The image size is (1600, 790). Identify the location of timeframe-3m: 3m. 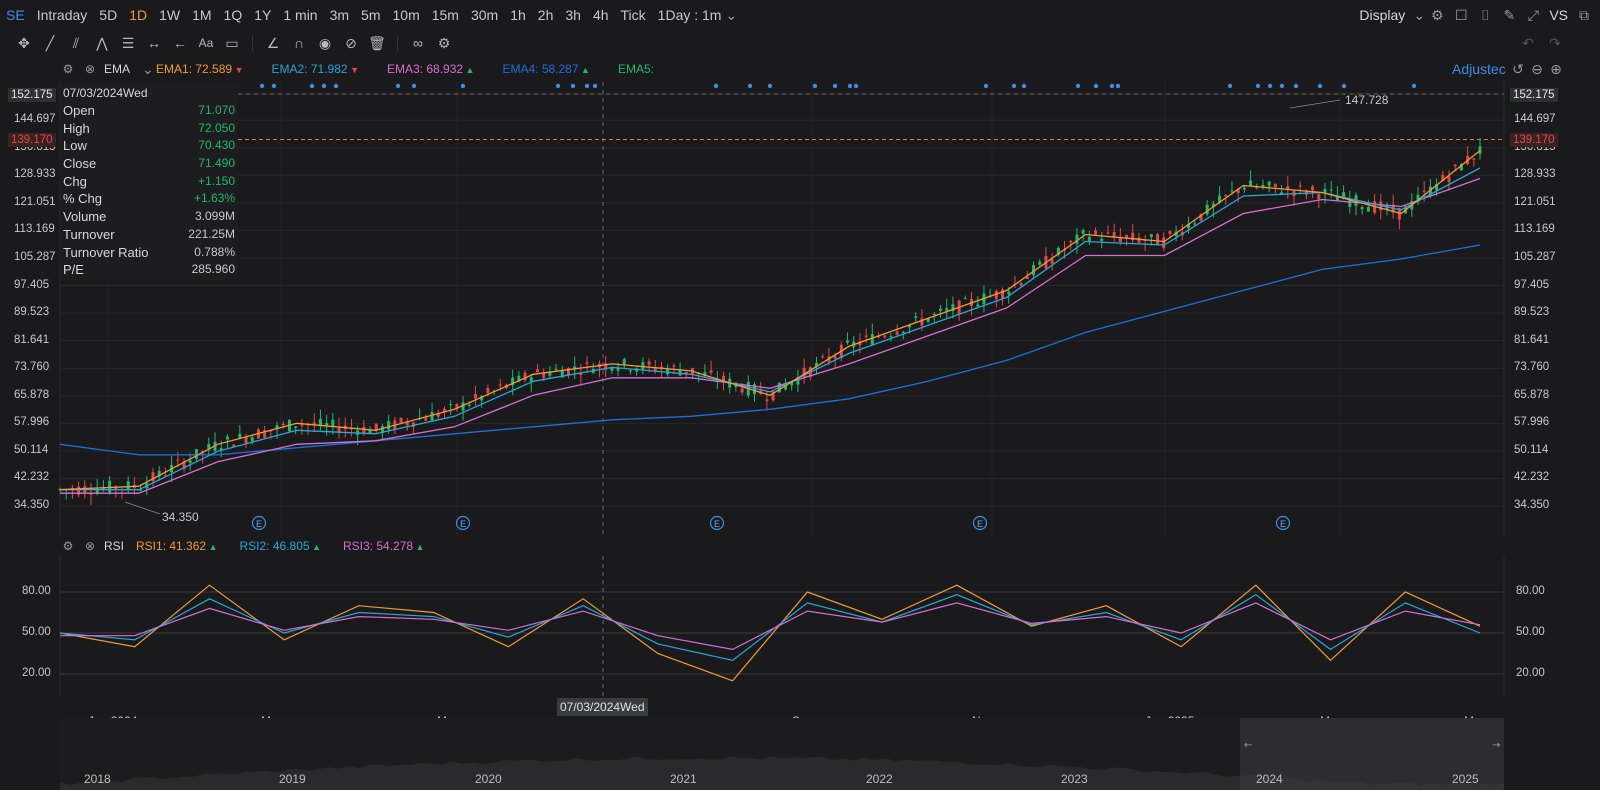
(339, 15).